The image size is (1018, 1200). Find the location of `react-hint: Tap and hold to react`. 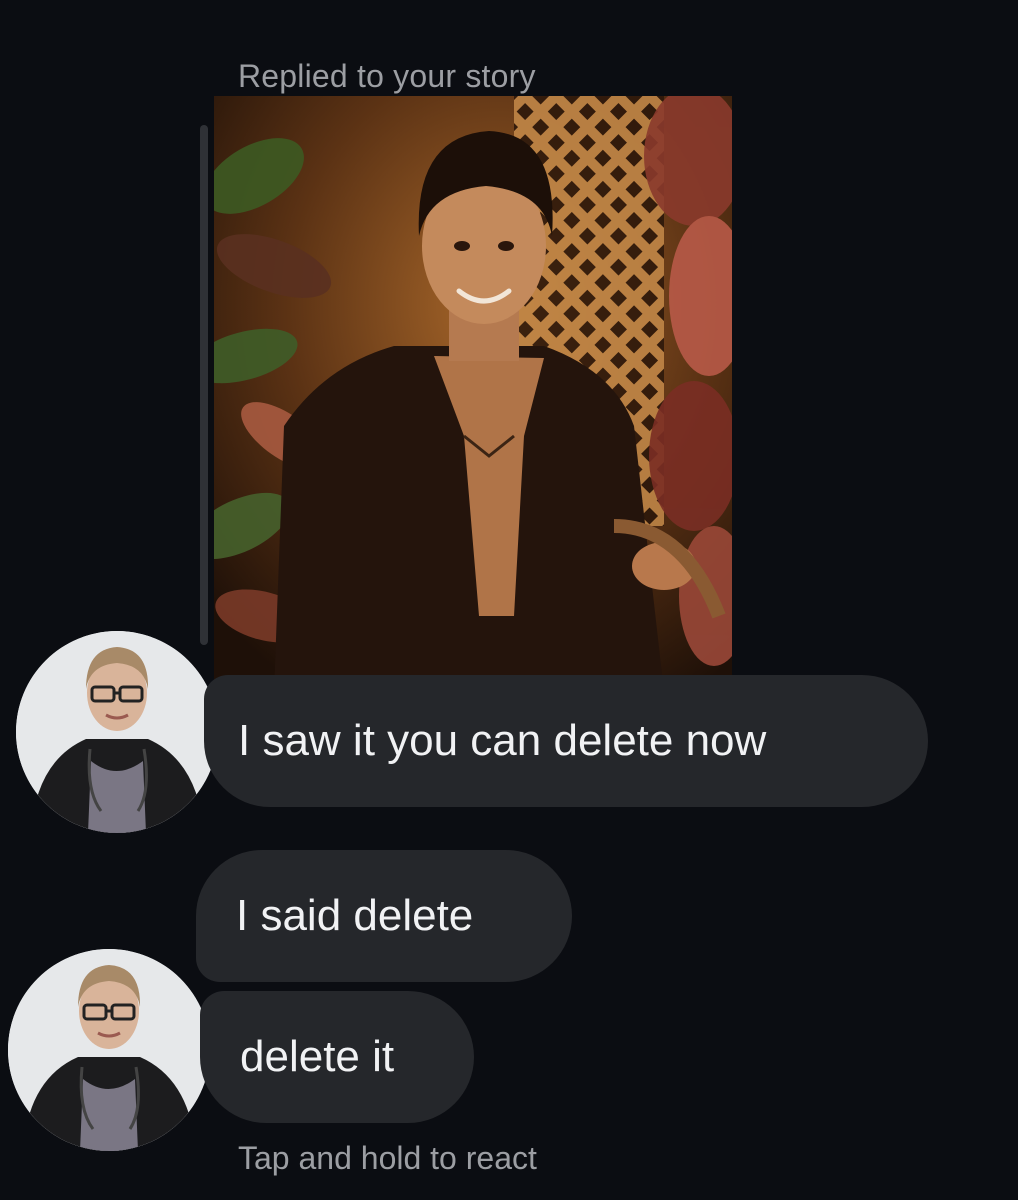

react-hint: Tap and hold to react is located at coordinates (387, 1158).